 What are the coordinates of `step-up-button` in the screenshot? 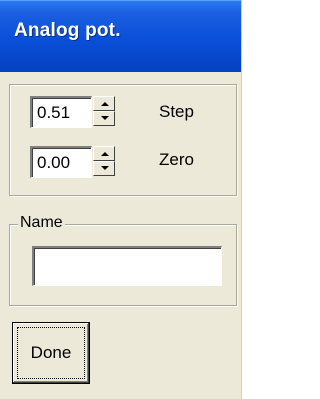 It's located at (104, 103).